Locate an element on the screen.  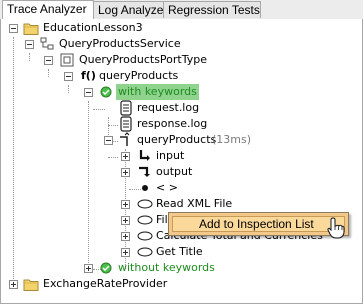
tree-item-port-type: QueryProductsPortType is located at coordinates (143, 60).